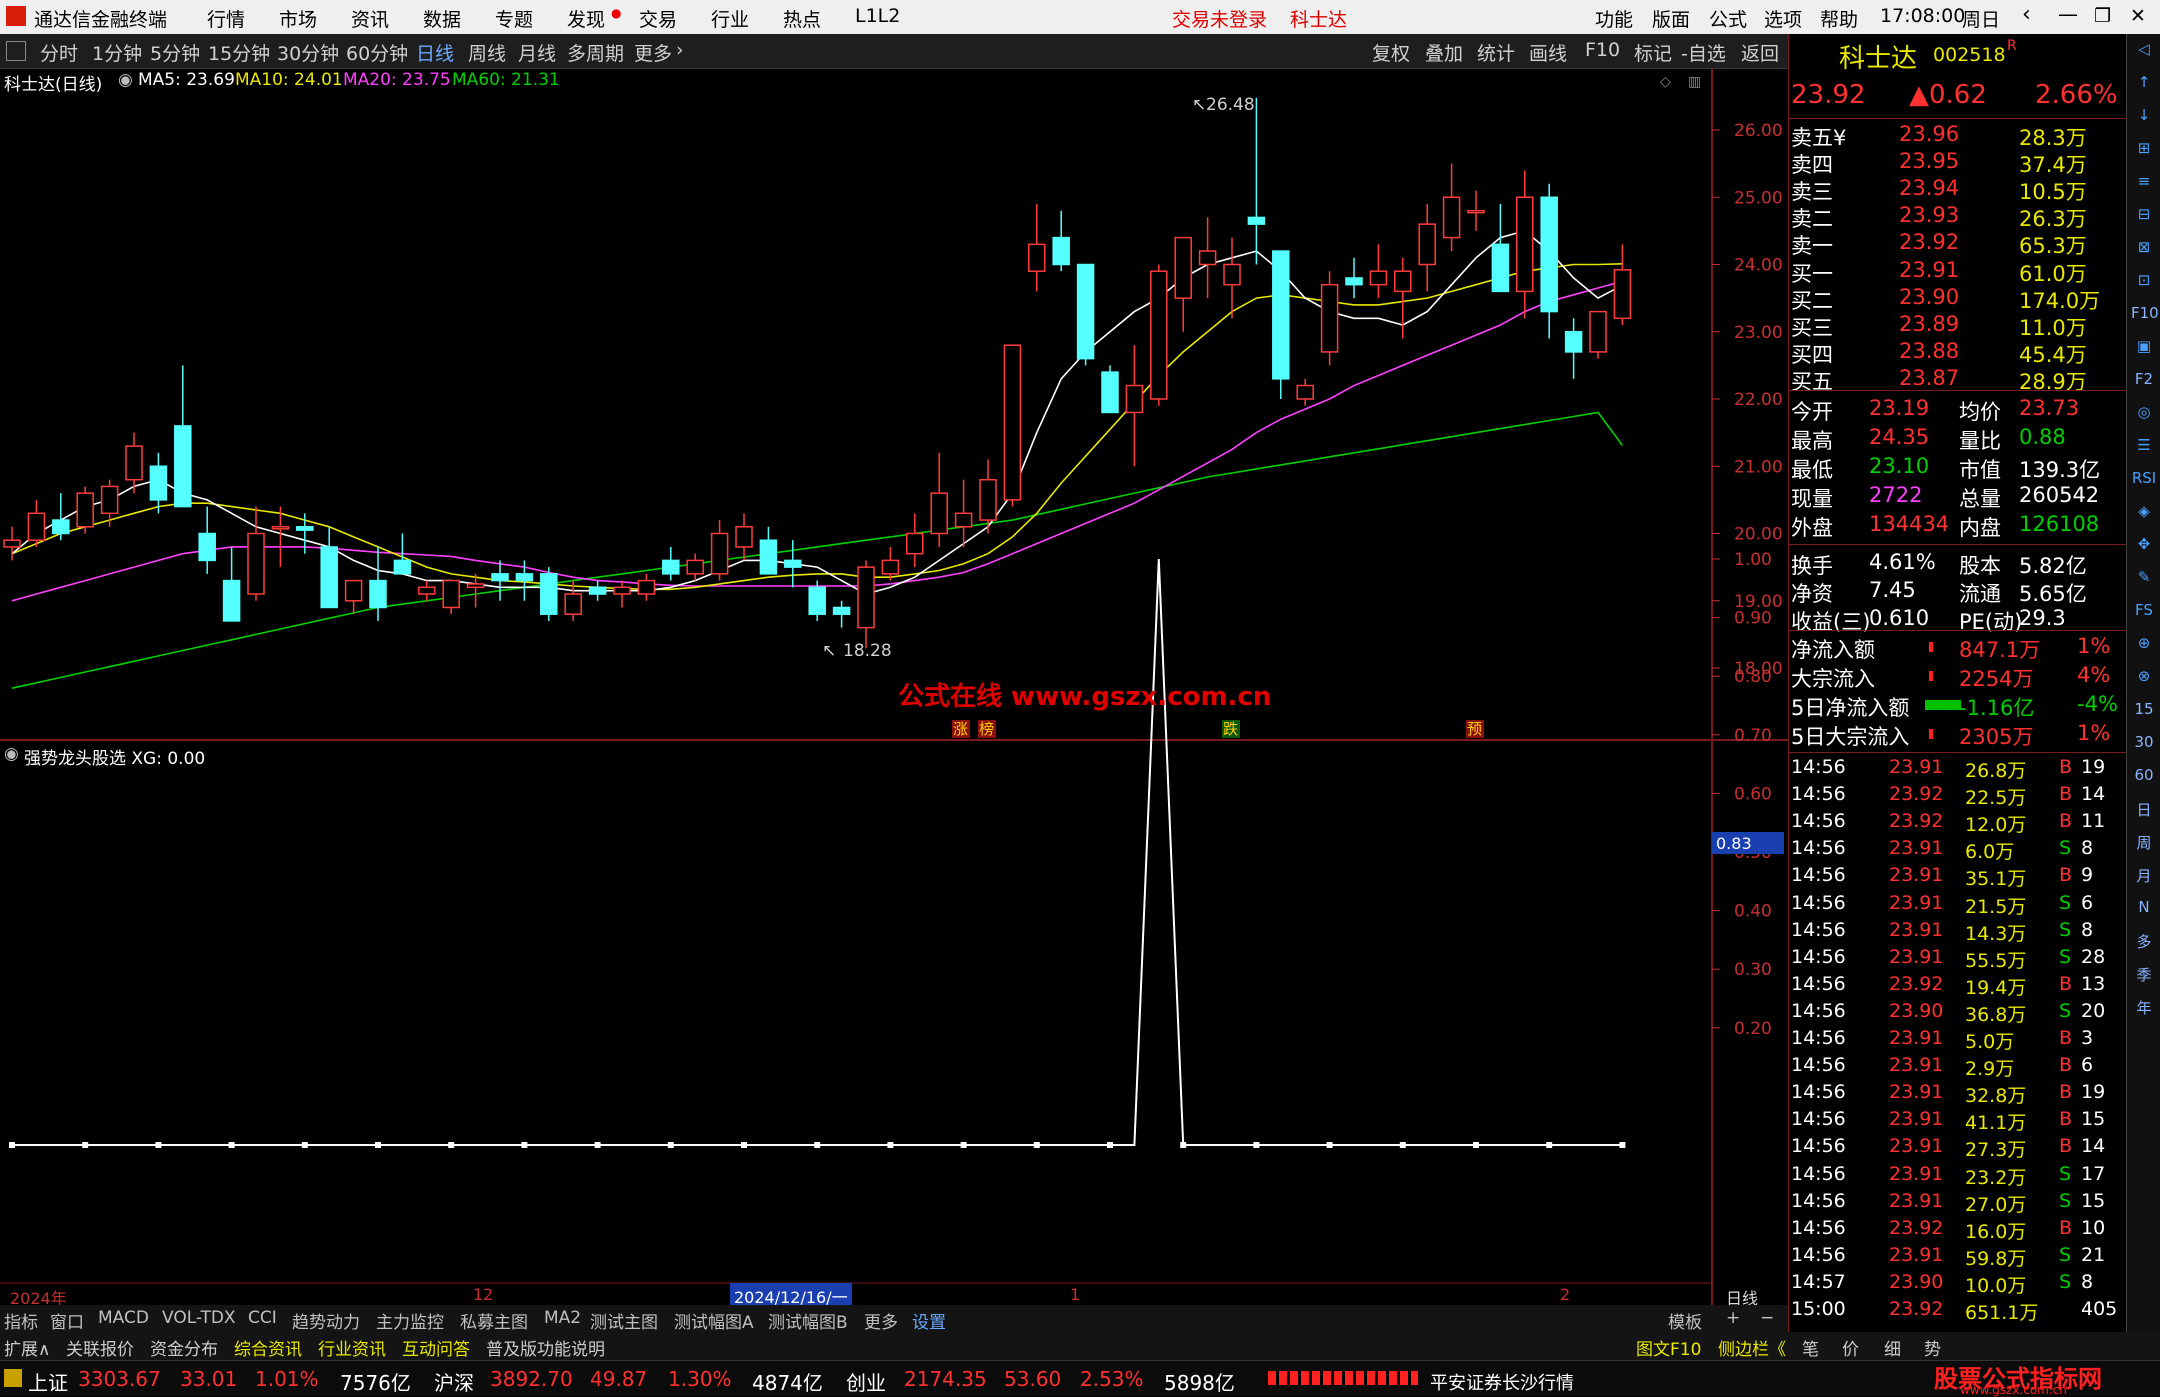  What do you see at coordinates (268, 1347) in the screenshot?
I see `tab-zonghe: 综合资讯` at bounding box center [268, 1347].